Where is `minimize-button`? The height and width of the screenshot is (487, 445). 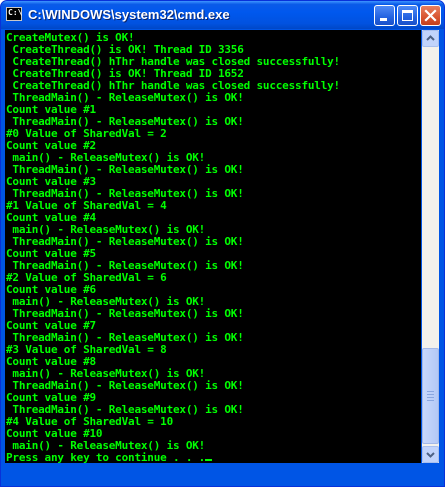 minimize-button is located at coordinates (384, 15).